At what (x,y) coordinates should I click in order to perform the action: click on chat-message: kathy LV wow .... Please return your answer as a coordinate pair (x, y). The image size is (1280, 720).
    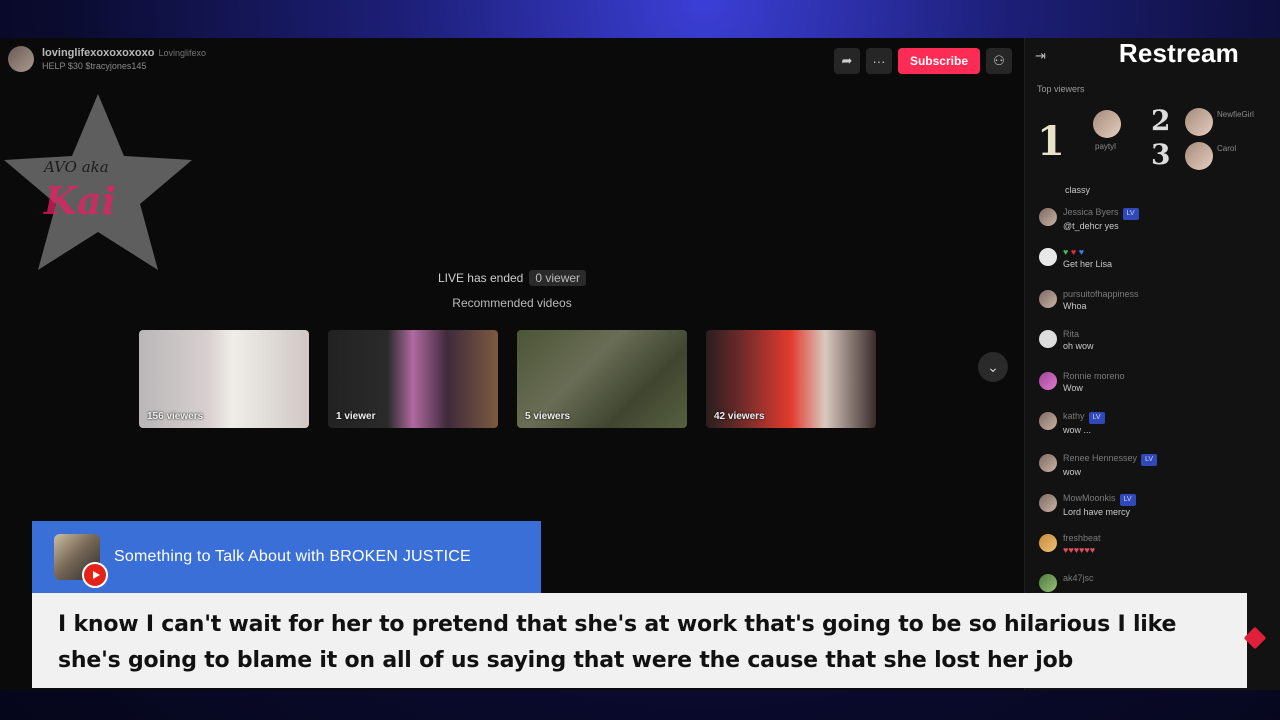
    Looking at the image, I should click on (1072, 423).